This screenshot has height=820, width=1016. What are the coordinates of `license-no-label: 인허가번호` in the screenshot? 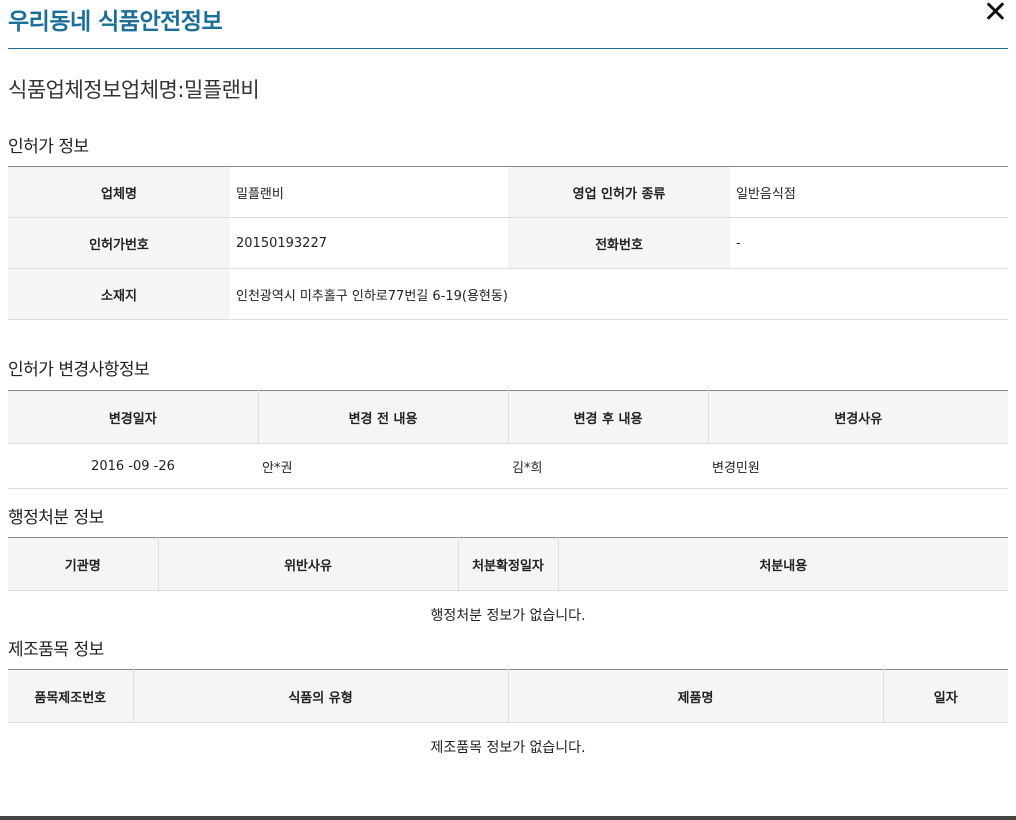 It's located at (119, 243).